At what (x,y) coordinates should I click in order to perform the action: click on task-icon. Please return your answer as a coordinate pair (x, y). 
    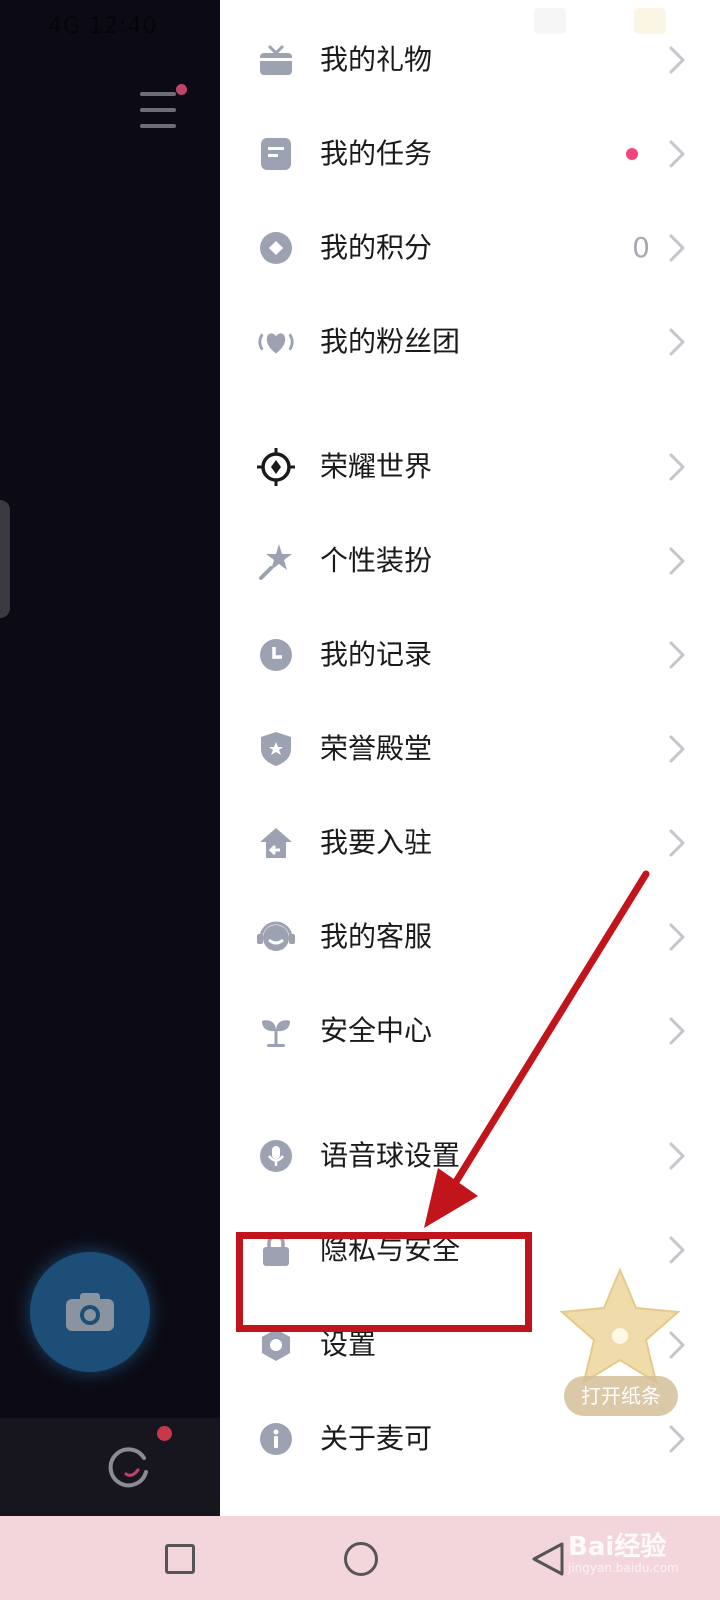
    Looking at the image, I should click on (276, 154).